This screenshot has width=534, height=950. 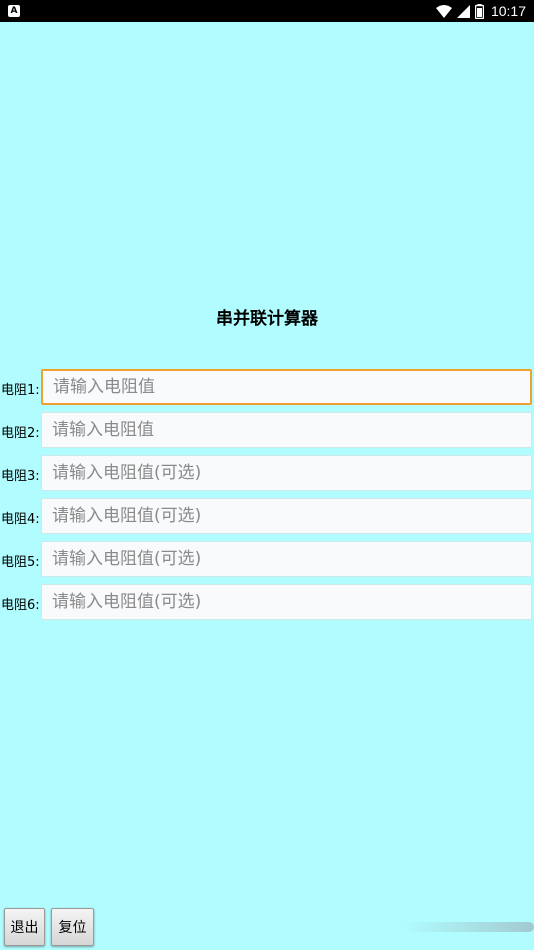 I want to click on resistor-label-3: 电阻3:, so click(x=20, y=476).